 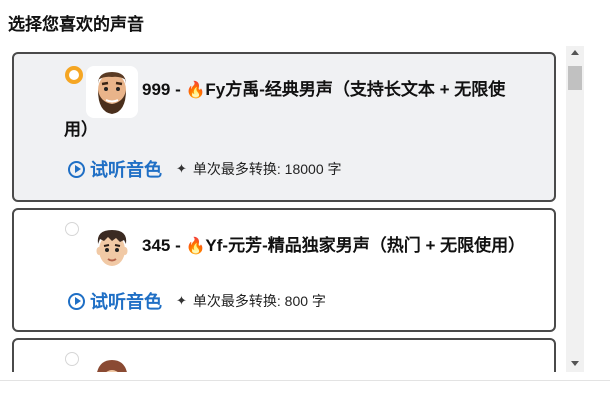 I want to click on voice-actions-345: 试听音色 ✦ 单次最多转换: 800 字, so click(x=197, y=301).